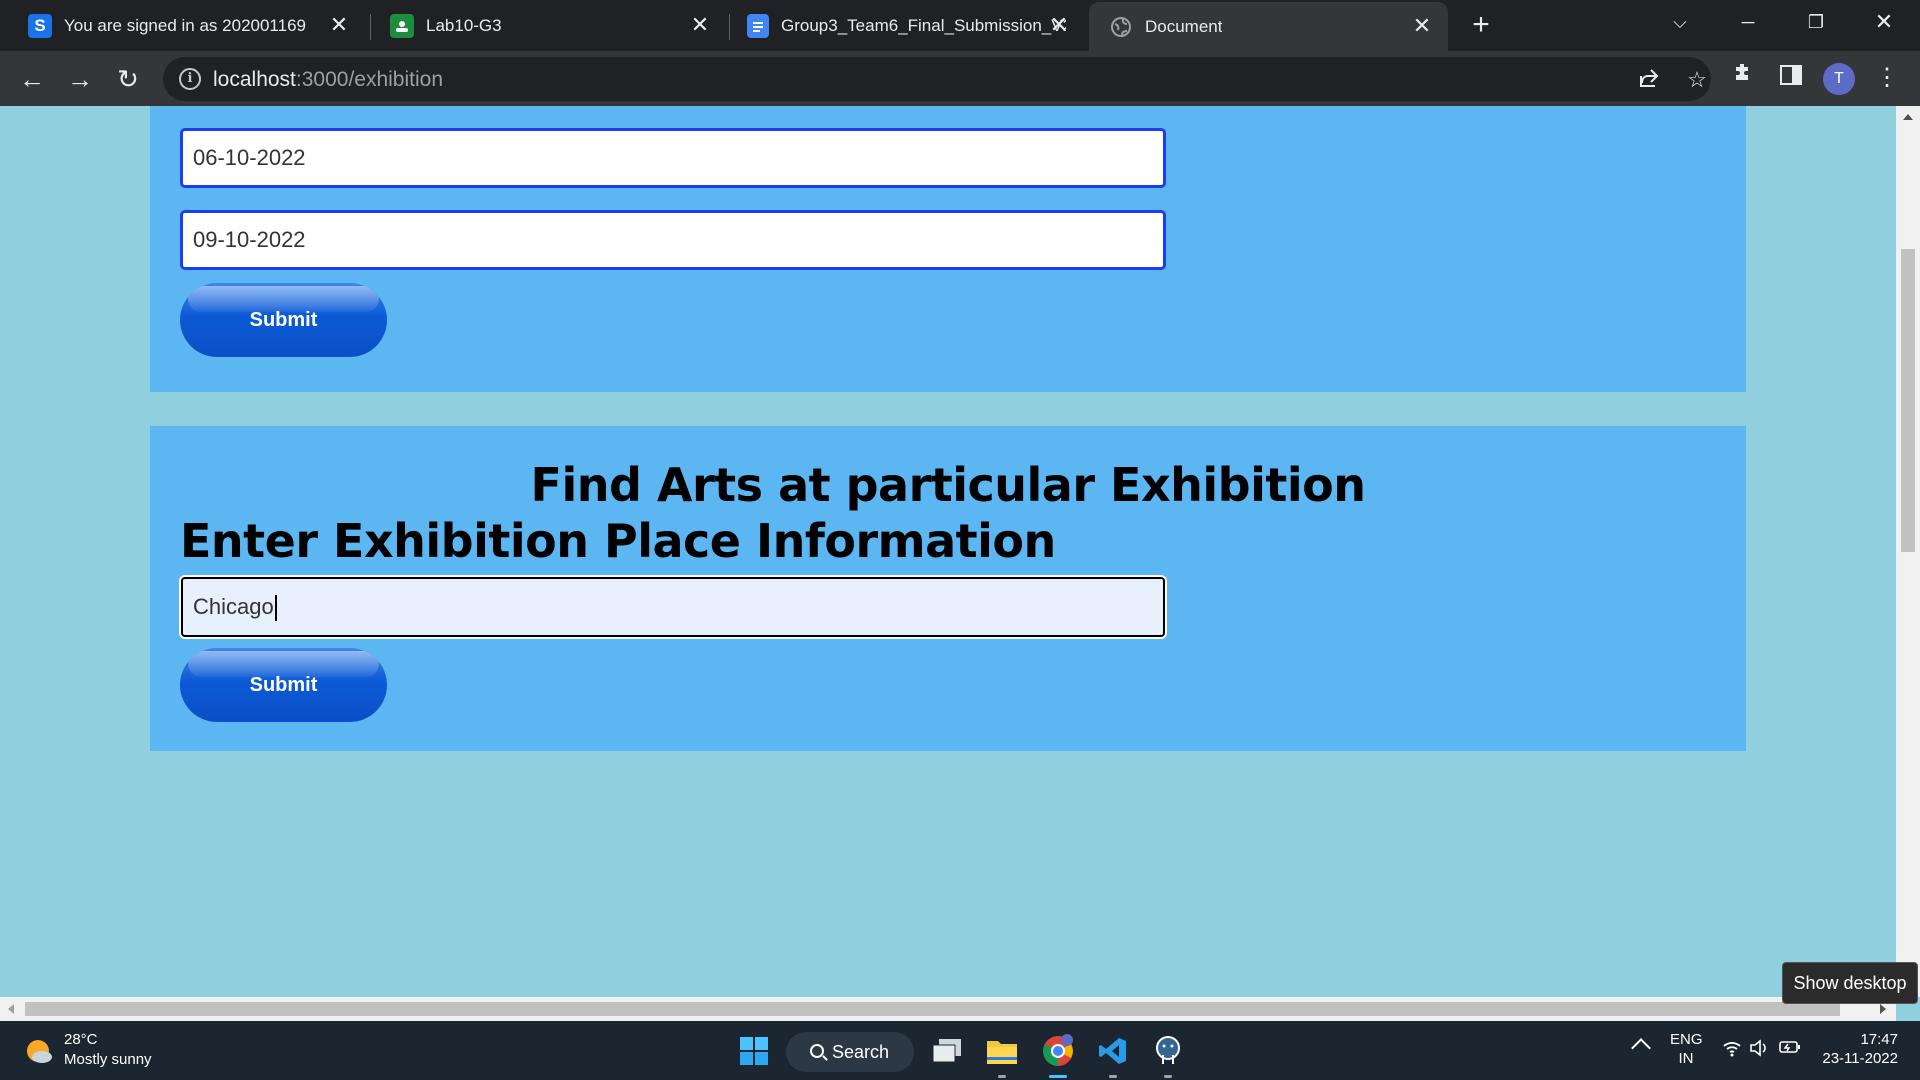 This screenshot has height=1080, width=1920. I want to click on new-tab-button: +, so click(1481, 25).